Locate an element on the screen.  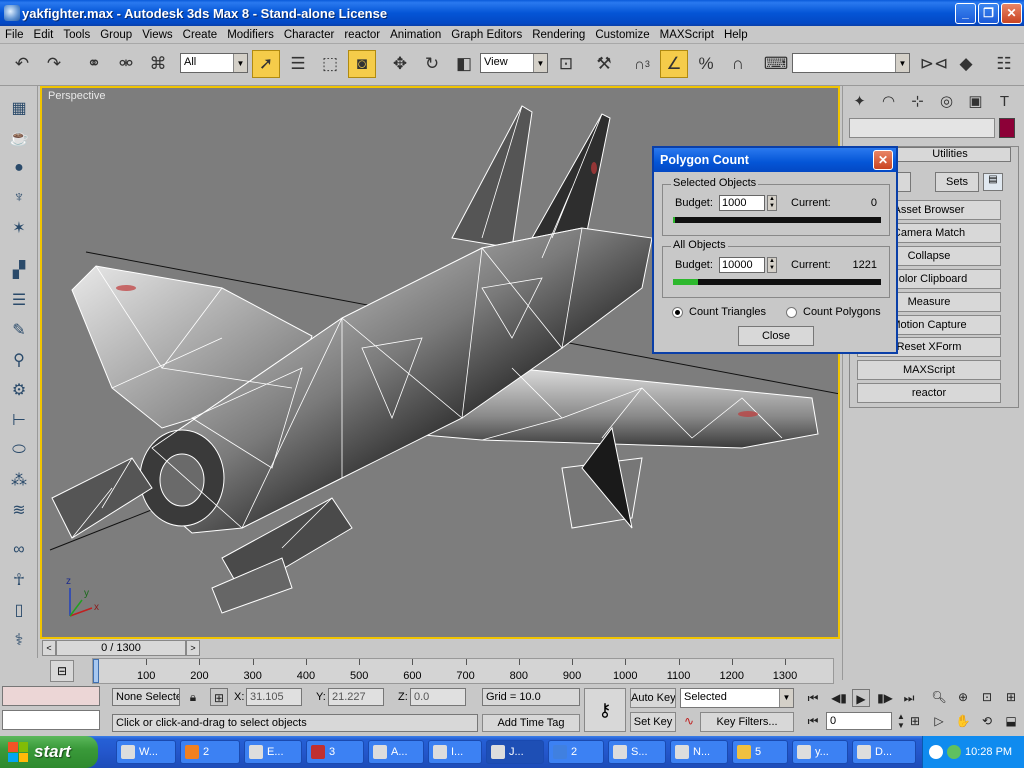
select-and-rotate-icon: ↻ is located at coordinates (432, 64).